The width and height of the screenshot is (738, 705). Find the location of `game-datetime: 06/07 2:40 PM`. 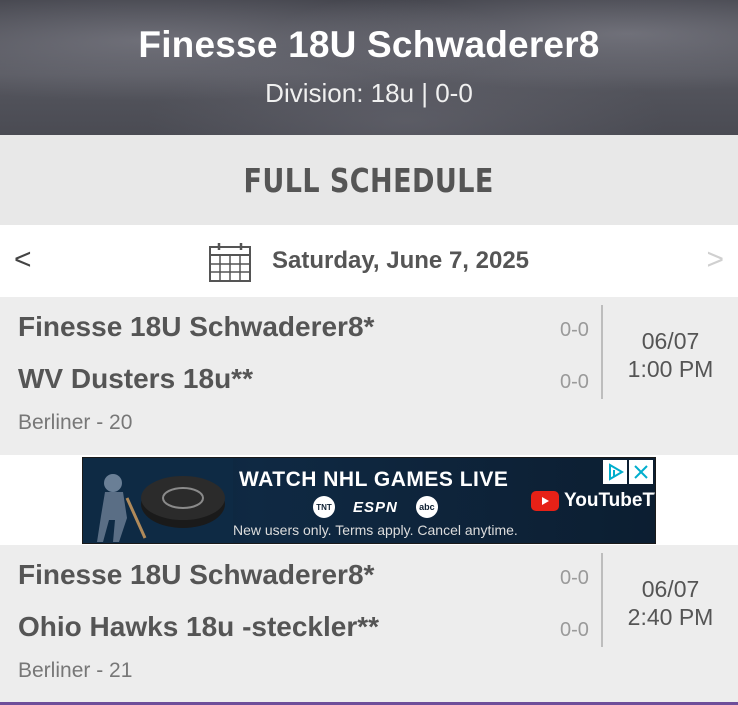

game-datetime: 06/07 2:40 PM is located at coordinates (670, 603).